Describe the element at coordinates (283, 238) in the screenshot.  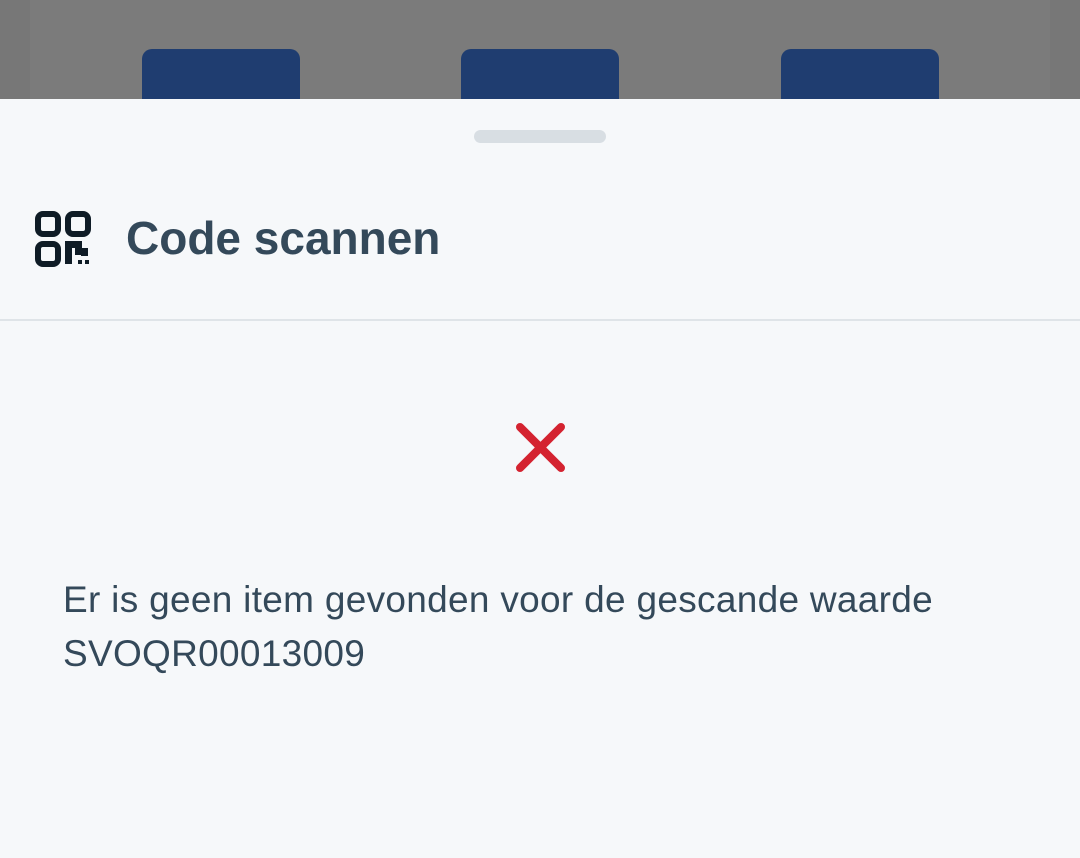
I see `sheet-title: Code scannen` at that location.